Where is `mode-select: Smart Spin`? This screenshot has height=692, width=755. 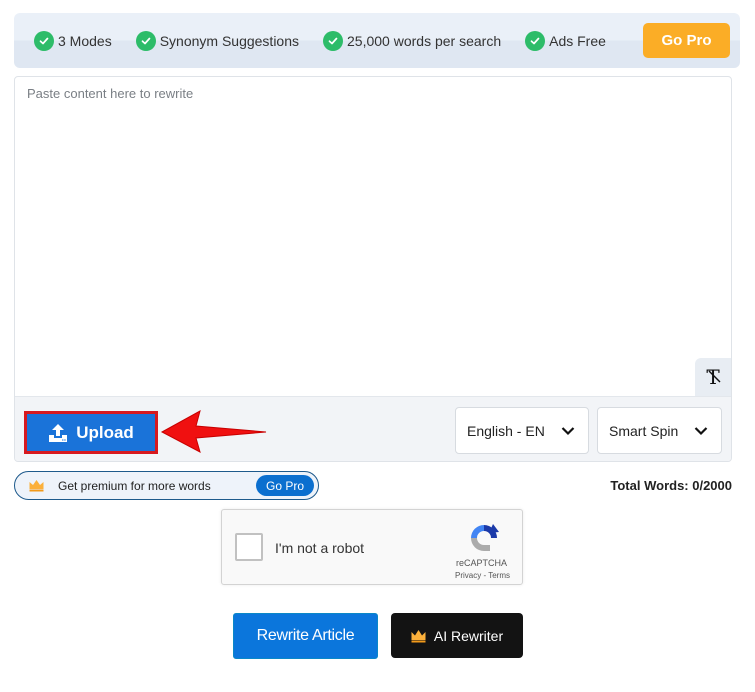 mode-select: Smart Spin is located at coordinates (659, 430).